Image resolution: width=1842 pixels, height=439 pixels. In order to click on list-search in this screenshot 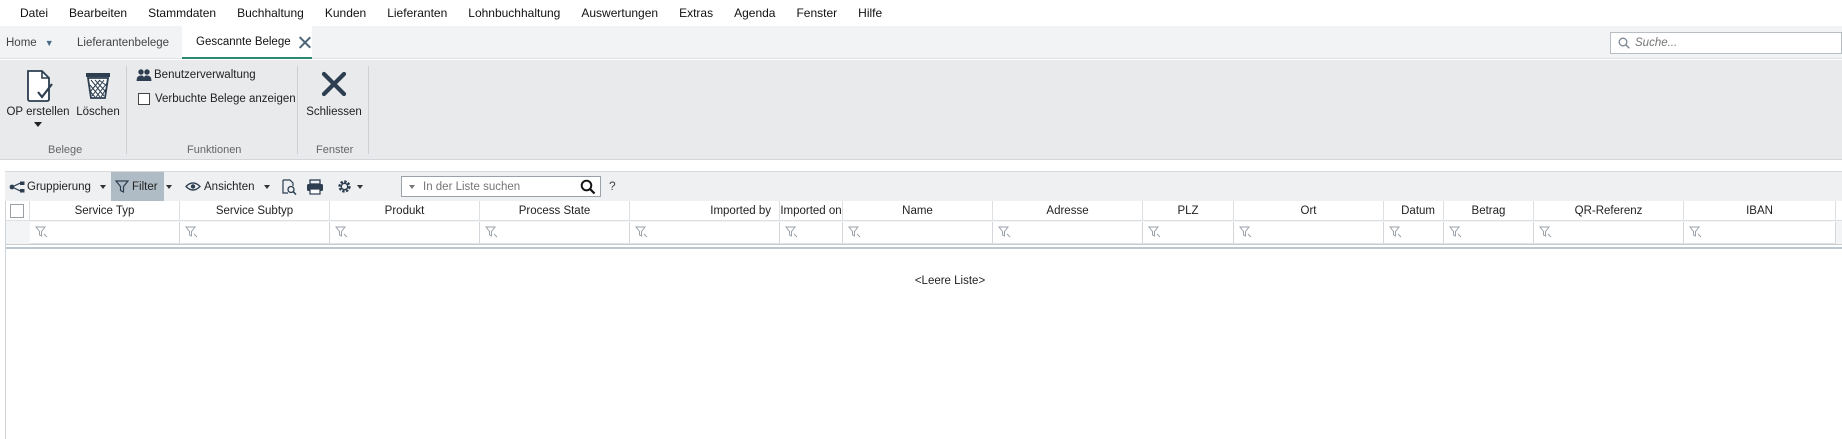, I will do `click(501, 186)`.